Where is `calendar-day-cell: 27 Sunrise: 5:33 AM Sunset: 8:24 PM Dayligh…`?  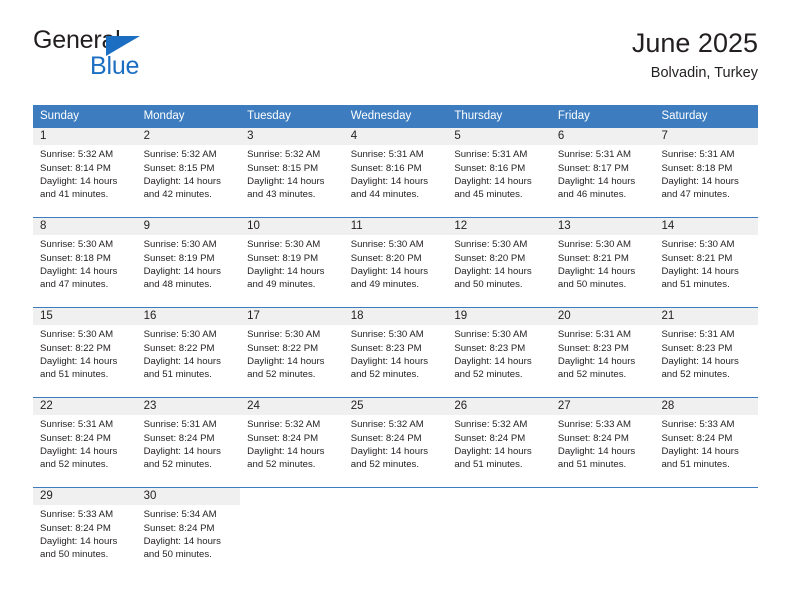 calendar-day-cell: 27 Sunrise: 5:33 AM Sunset: 8:24 PM Dayligh… is located at coordinates (602, 442).